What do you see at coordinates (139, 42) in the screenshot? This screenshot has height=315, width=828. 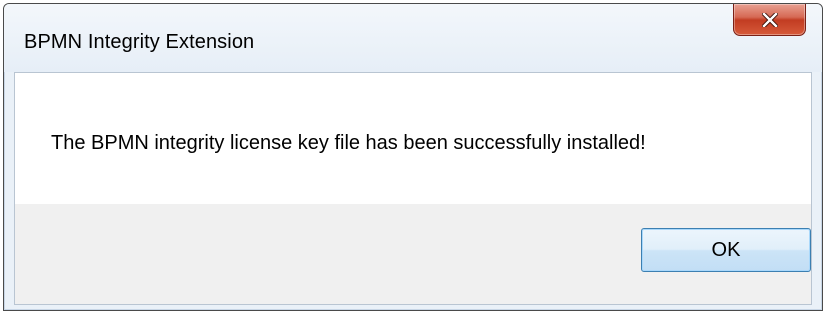 I see `window-title: BPMN Integrity Extension` at bounding box center [139, 42].